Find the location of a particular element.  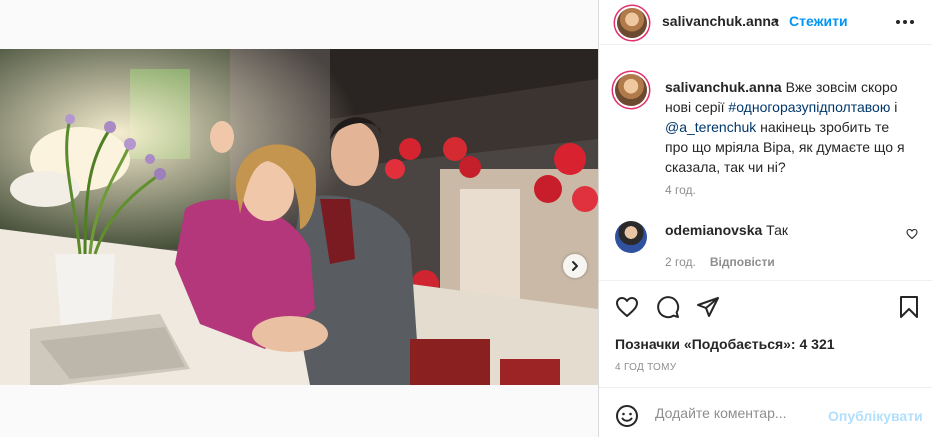

more-icon is located at coordinates (898, 22).